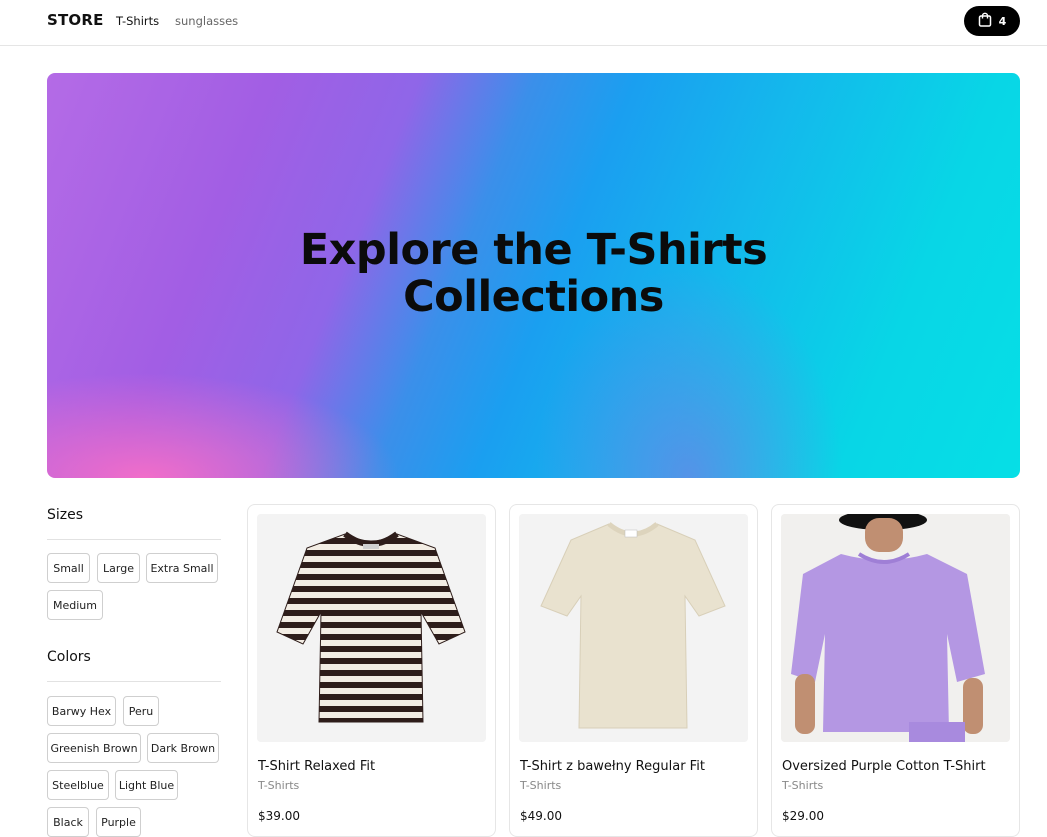 This screenshot has height=837, width=1047. Describe the element at coordinates (533, 250) in the screenshot. I see `hero-title-line-1: Explore the T-Shirts` at that location.